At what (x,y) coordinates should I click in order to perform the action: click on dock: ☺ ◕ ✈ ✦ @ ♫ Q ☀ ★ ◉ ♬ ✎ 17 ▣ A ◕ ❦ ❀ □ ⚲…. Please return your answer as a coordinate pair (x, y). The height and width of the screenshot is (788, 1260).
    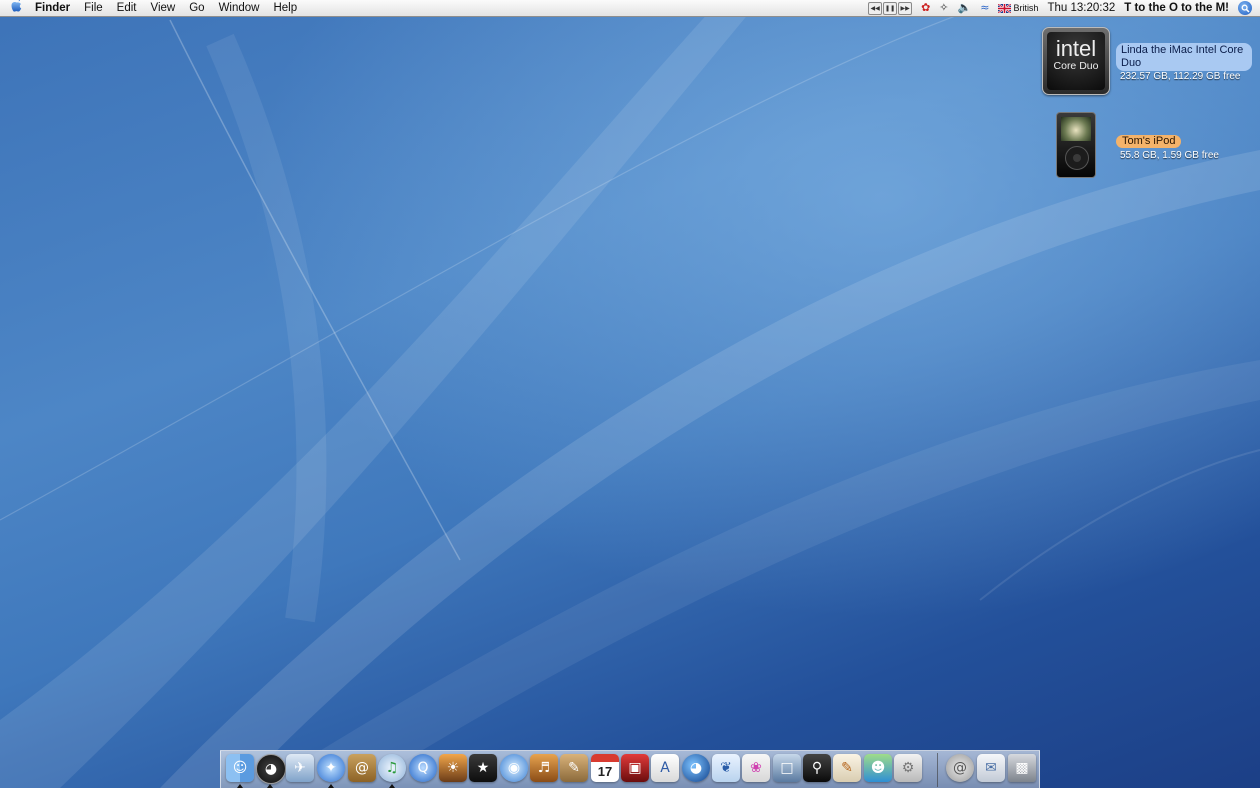
    Looking at the image, I should click on (630, 769).